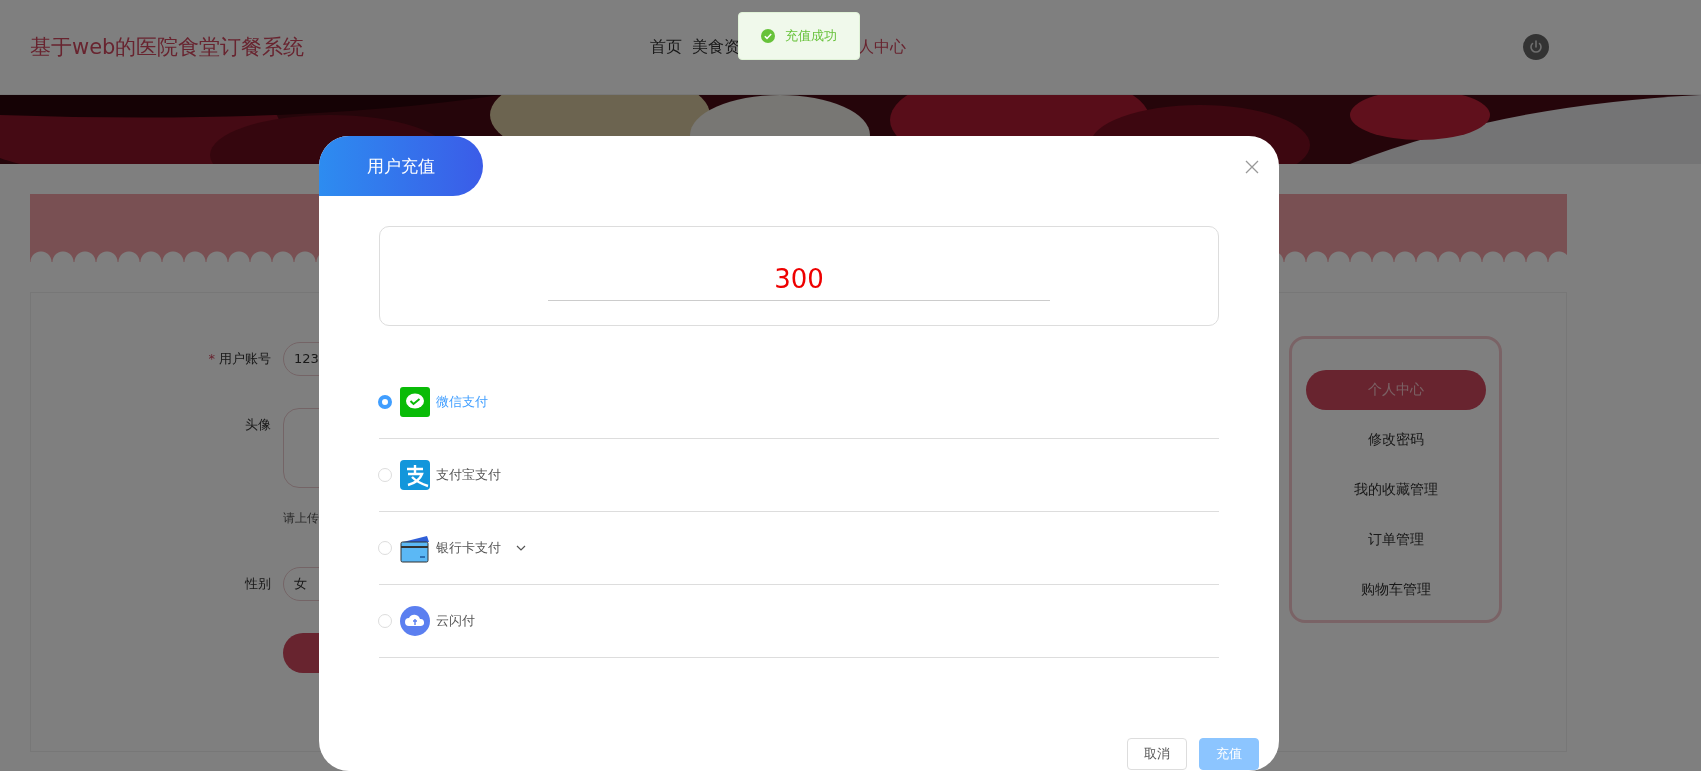  I want to click on radio-button, so click(385, 401).